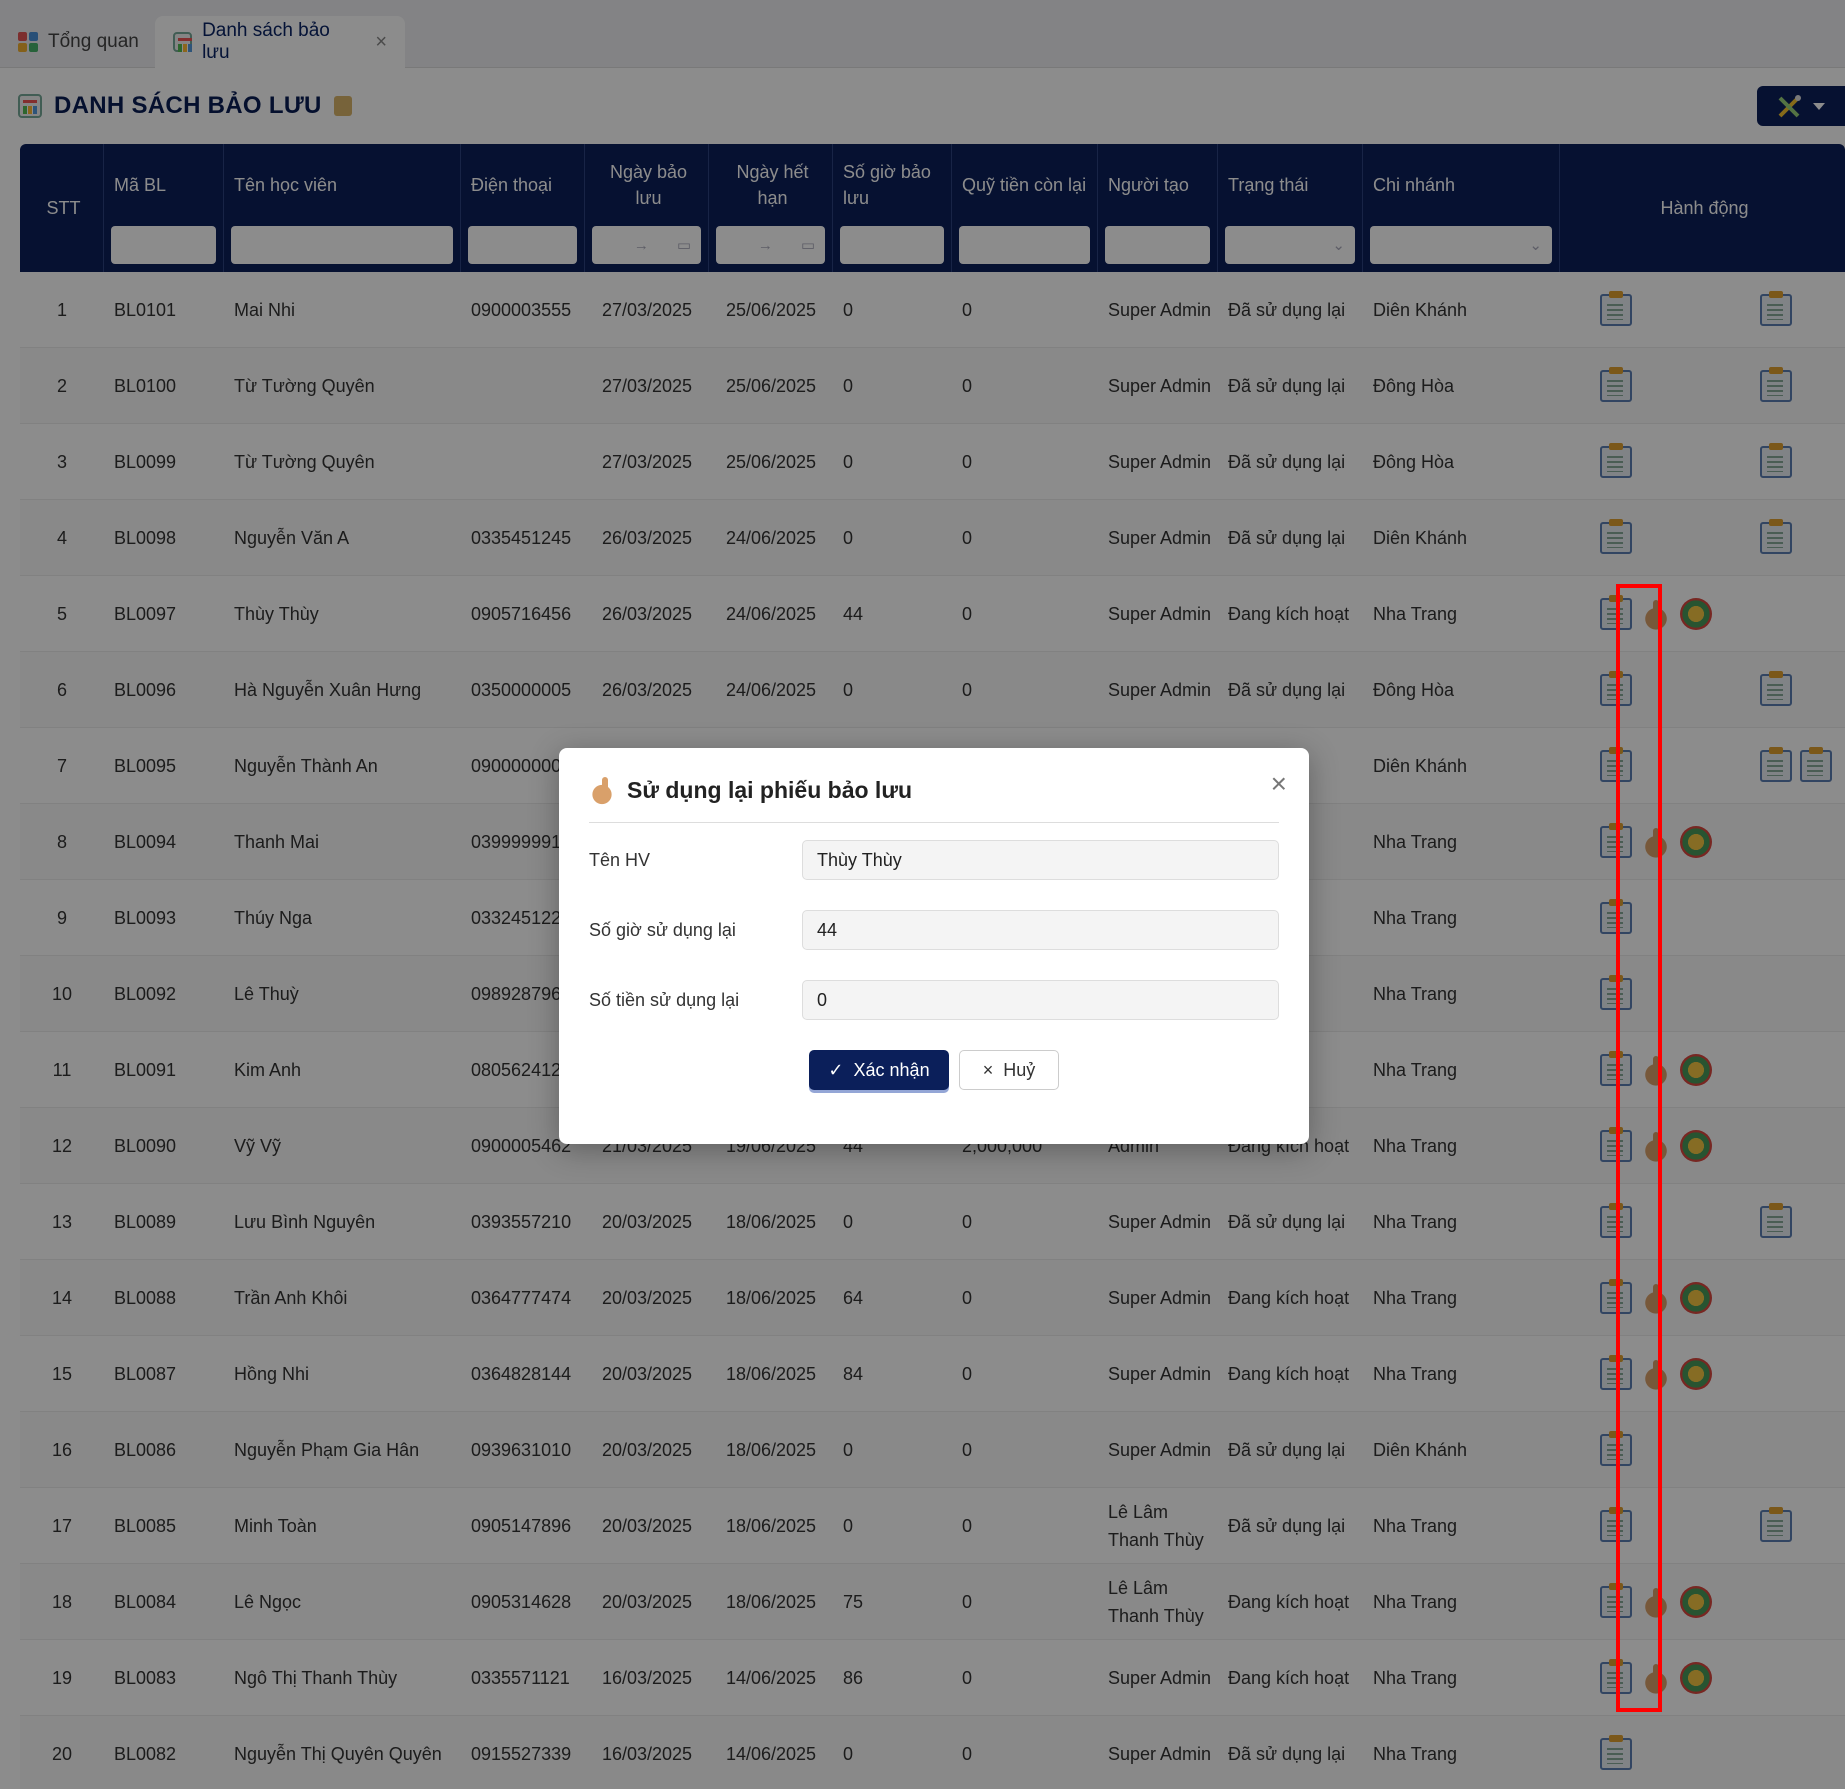  I want to click on highlight-box, so click(1639, 1148).